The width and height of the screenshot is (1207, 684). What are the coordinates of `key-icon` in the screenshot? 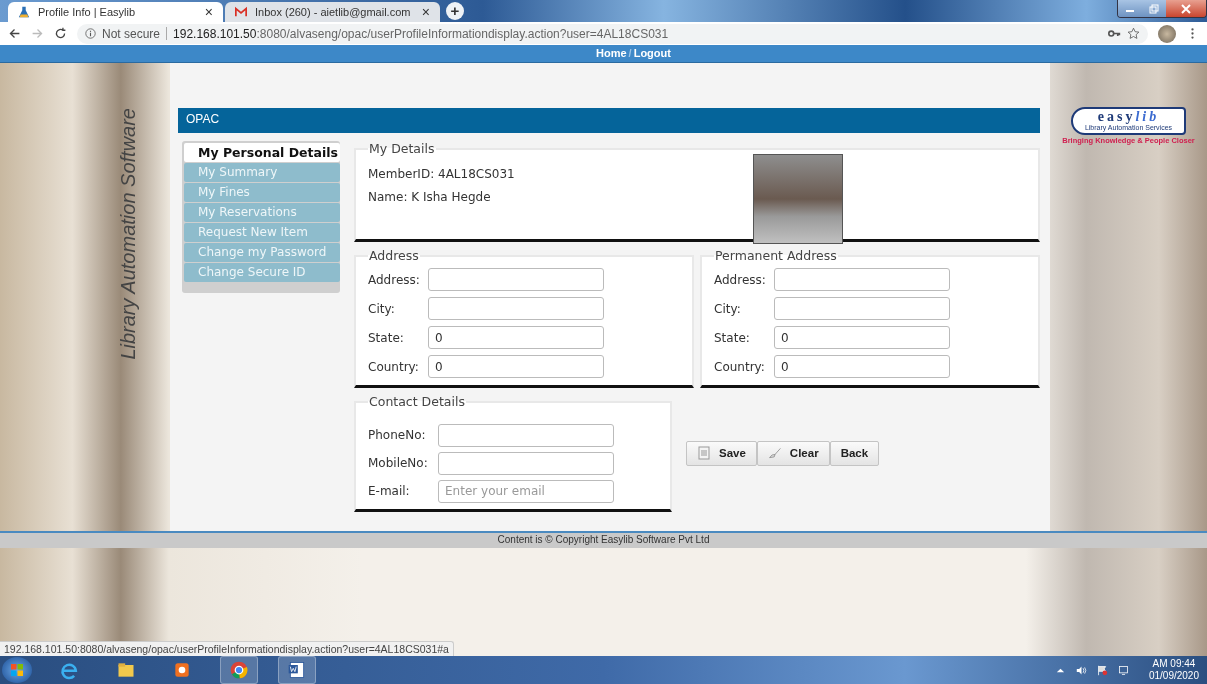 It's located at (1114, 33).